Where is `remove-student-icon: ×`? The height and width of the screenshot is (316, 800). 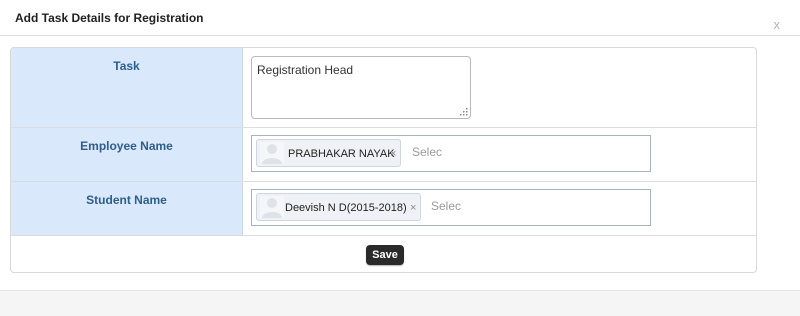
remove-student-icon: × is located at coordinates (413, 208).